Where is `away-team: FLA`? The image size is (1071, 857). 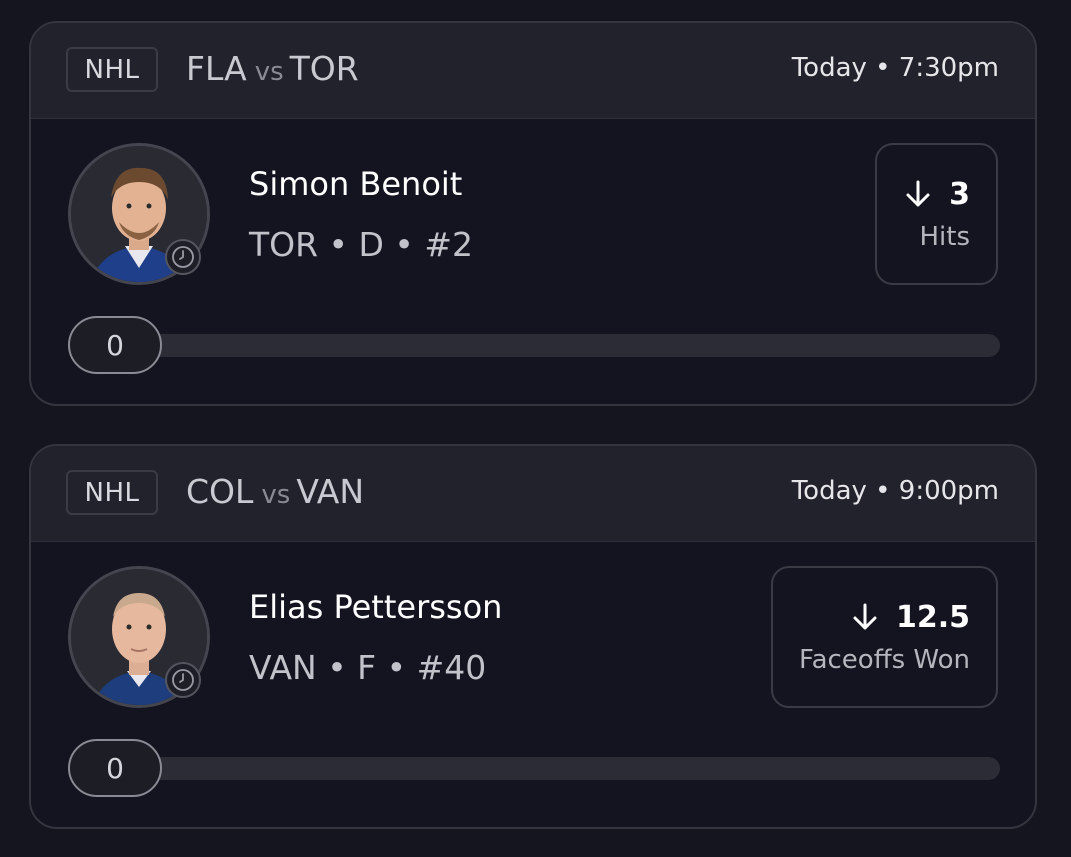 away-team: FLA is located at coordinates (216, 68).